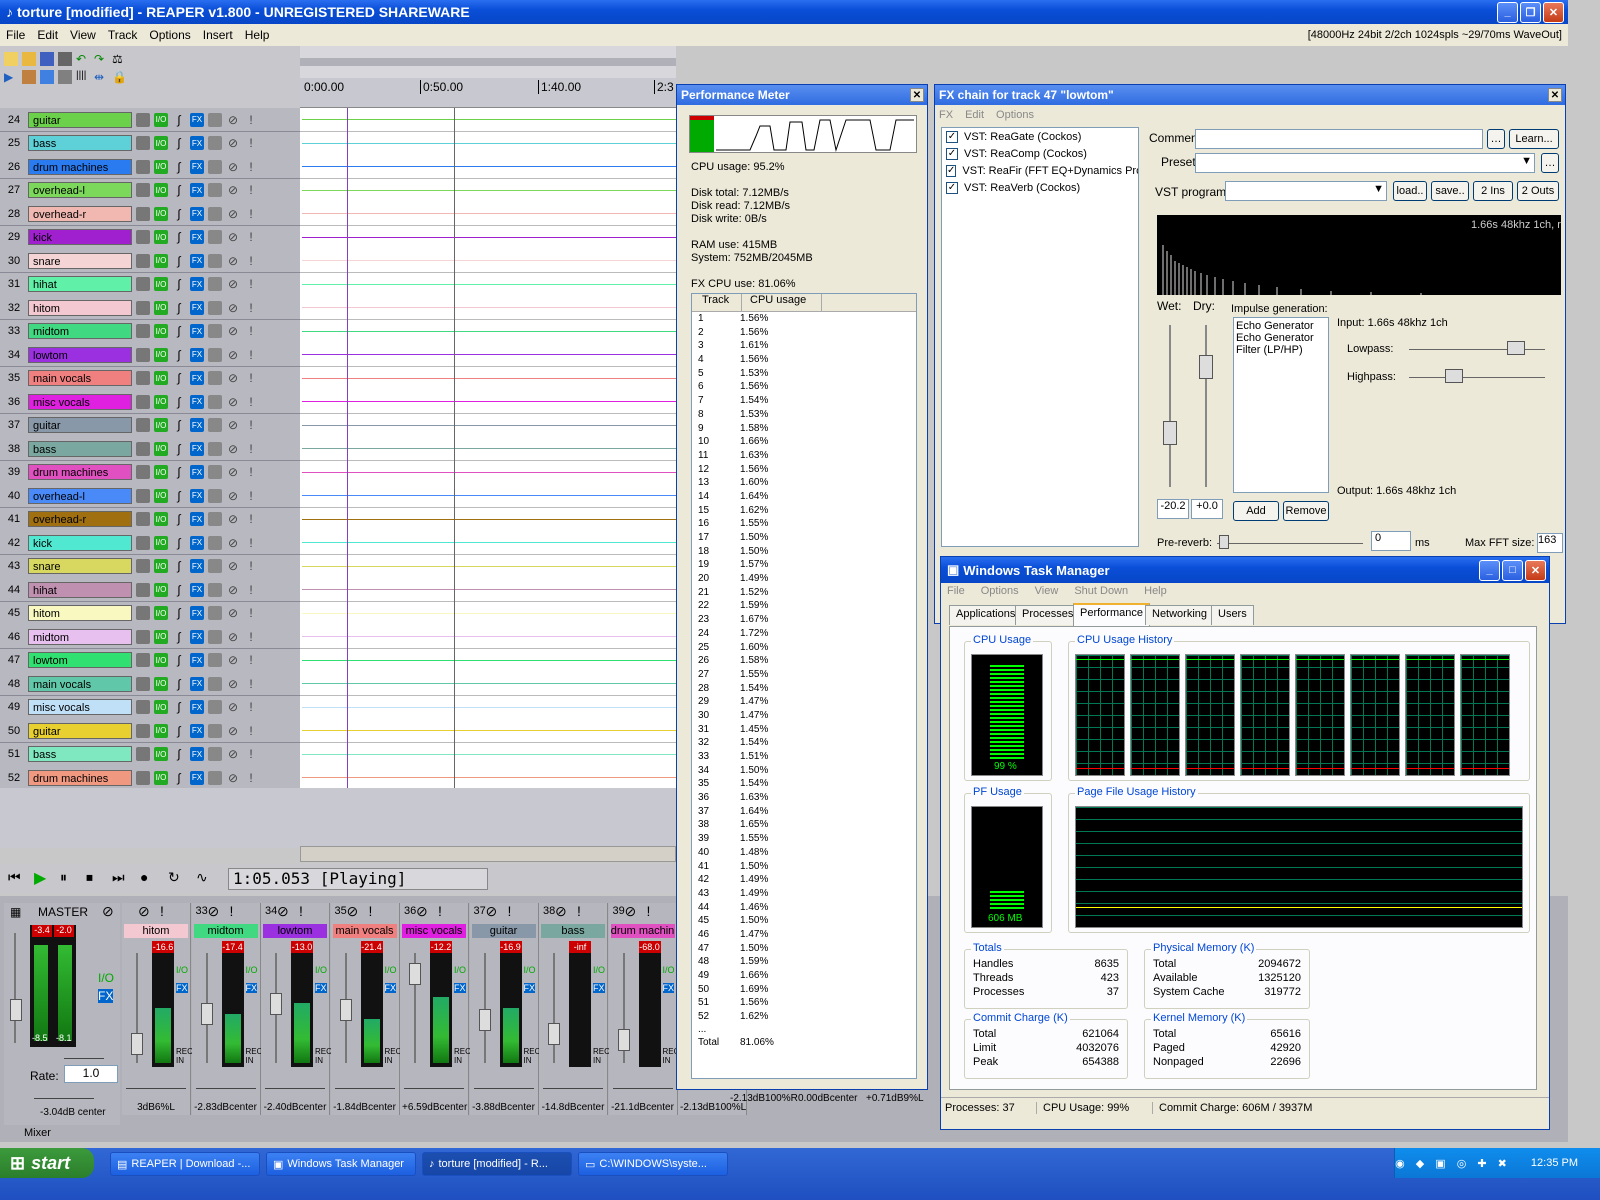 Image resolution: width=1600 pixels, height=1200 pixels. Describe the element at coordinates (1538, 191) in the screenshot. I see `outs-button: 2 Outs` at that location.